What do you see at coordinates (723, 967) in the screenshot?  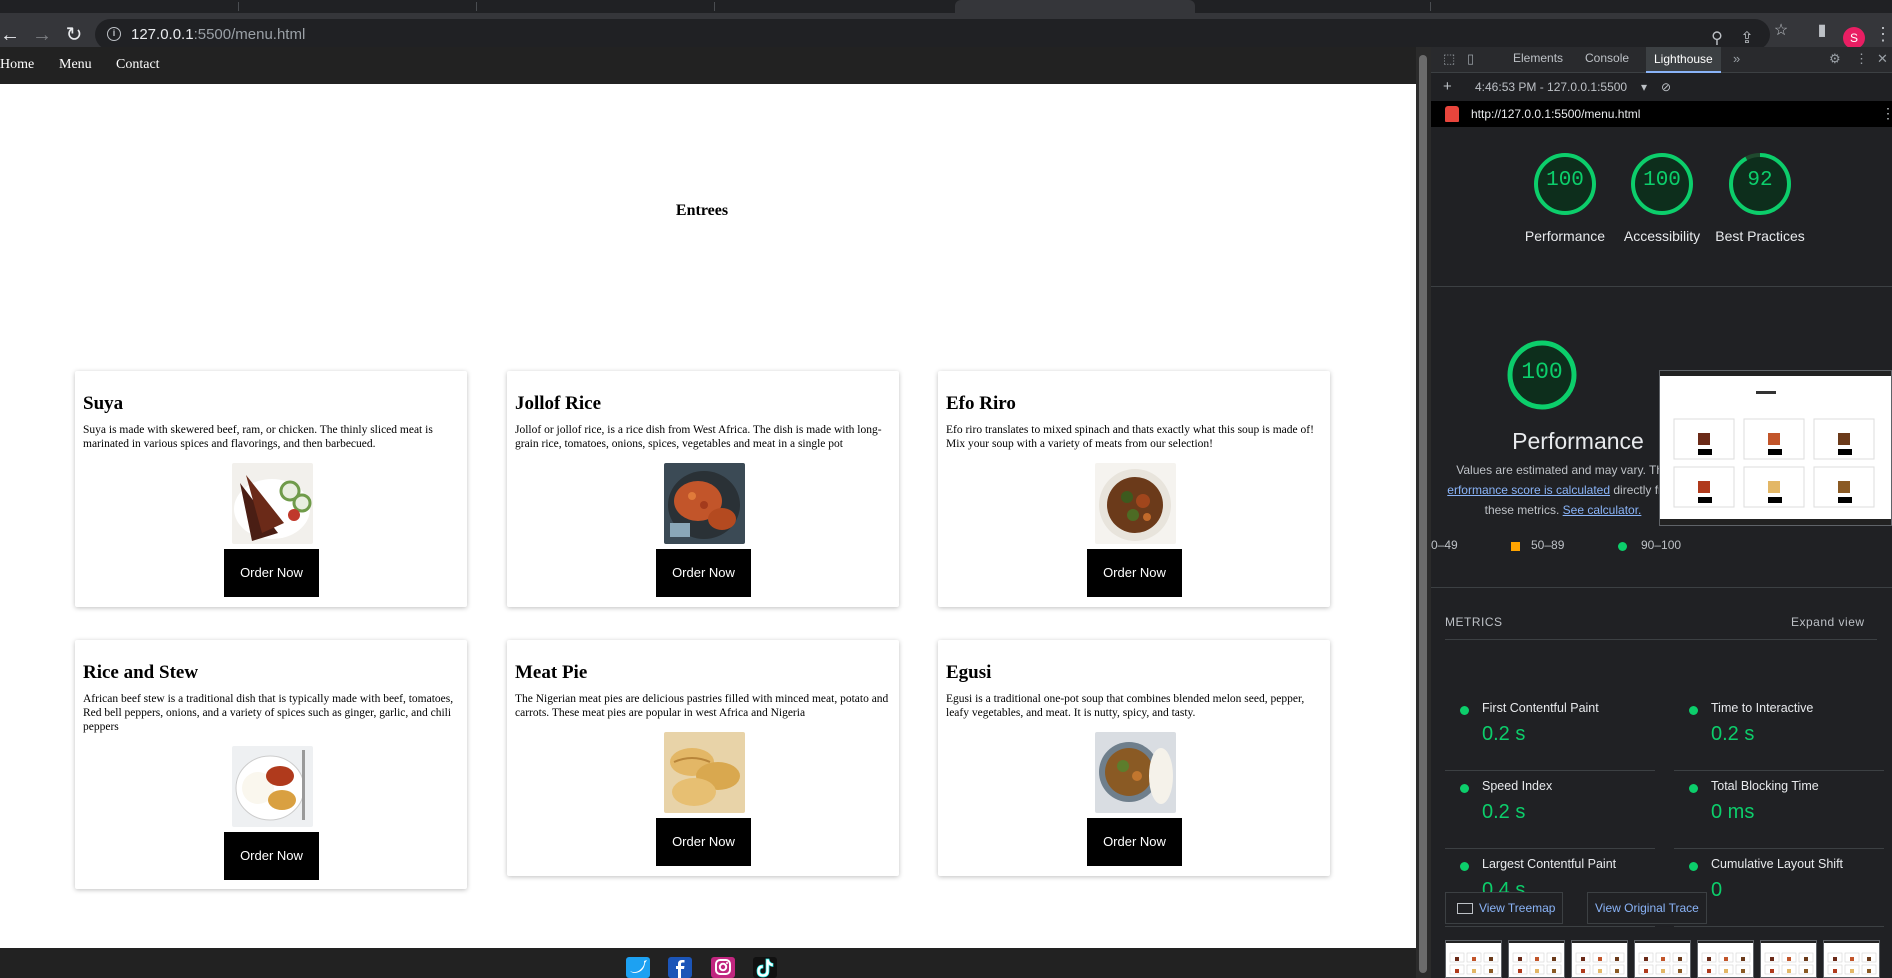 I see `instagram-icon` at bounding box center [723, 967].